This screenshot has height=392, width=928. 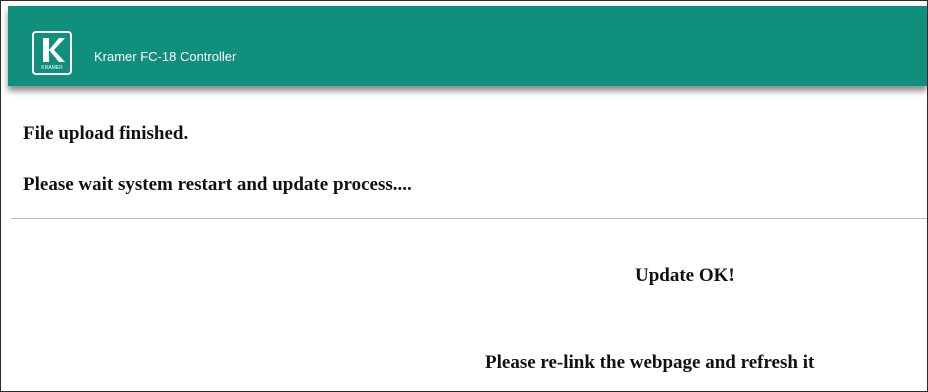 I want to click on kramer-logo-icon: KRAMER, so click(x=52, y=53).